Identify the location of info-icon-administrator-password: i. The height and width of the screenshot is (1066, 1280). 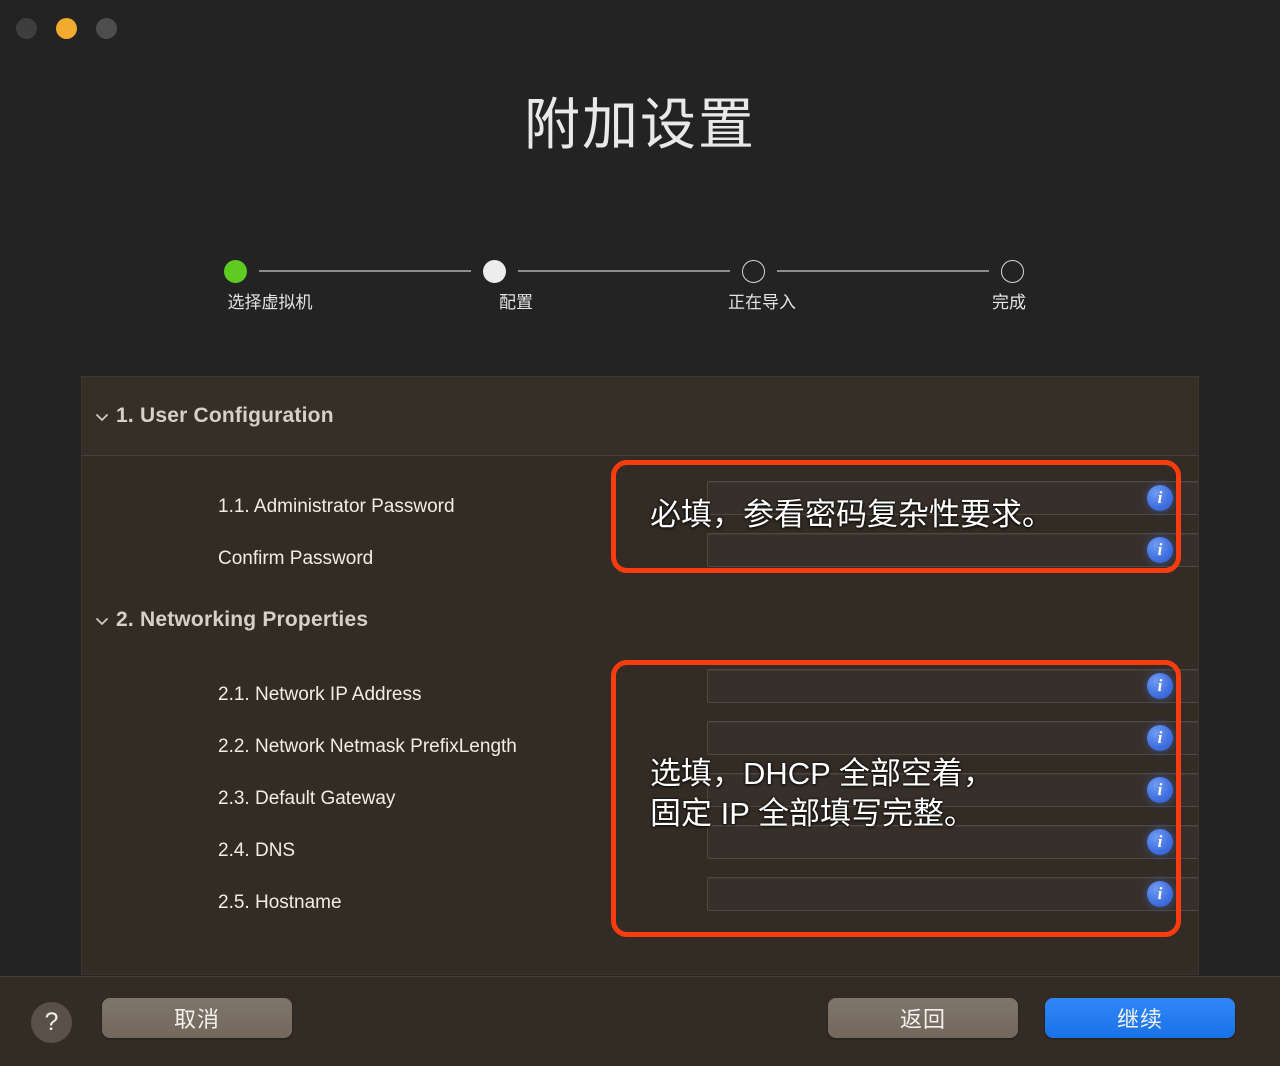
(1160, 498).